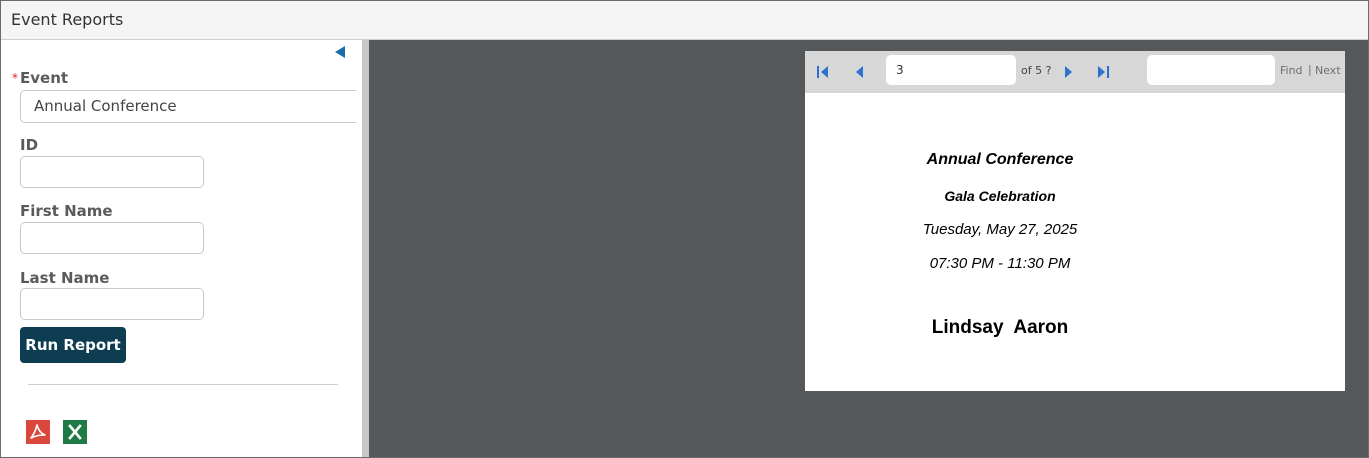  What do you see at coordinates (1036, 70) in the screenshot?
I see `page-count: of 5 ?` at bounding box center [1036, 70].